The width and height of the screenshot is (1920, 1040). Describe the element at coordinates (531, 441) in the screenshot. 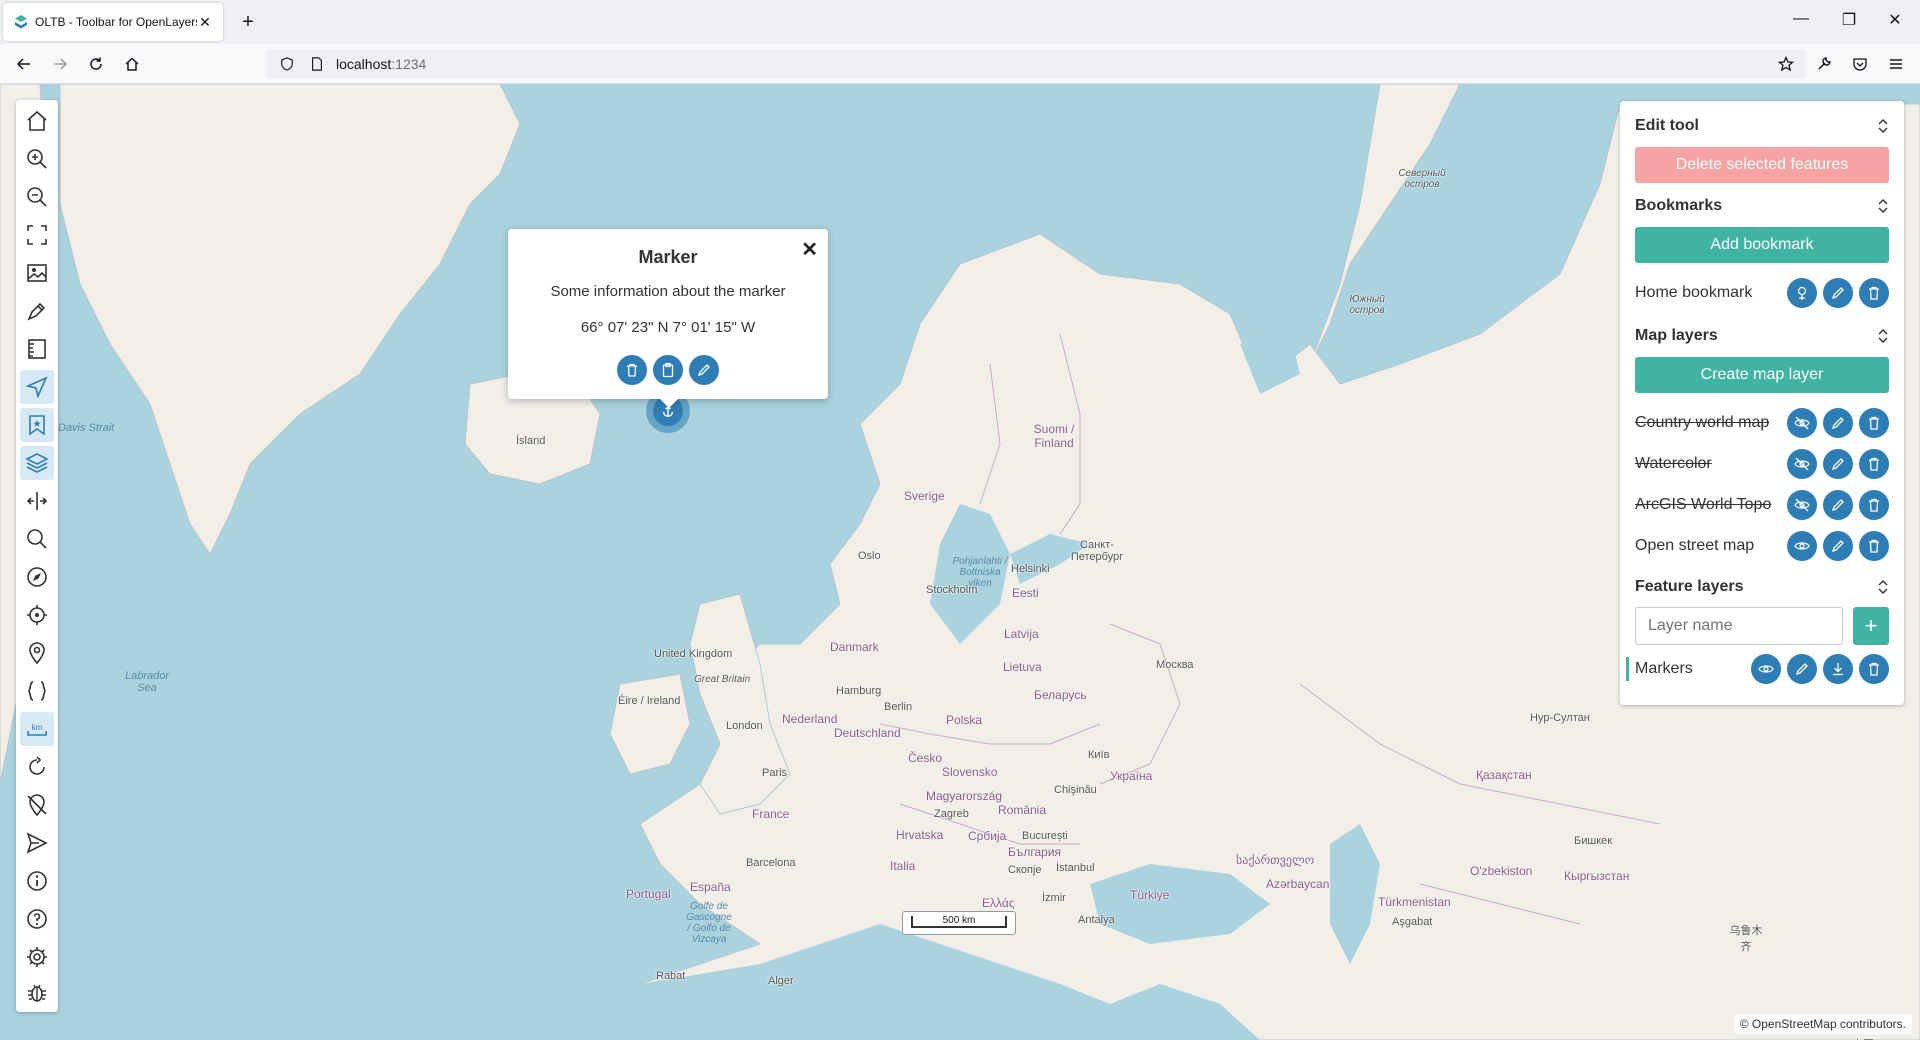

I see `map-label-iceland: Ísland` at that location.